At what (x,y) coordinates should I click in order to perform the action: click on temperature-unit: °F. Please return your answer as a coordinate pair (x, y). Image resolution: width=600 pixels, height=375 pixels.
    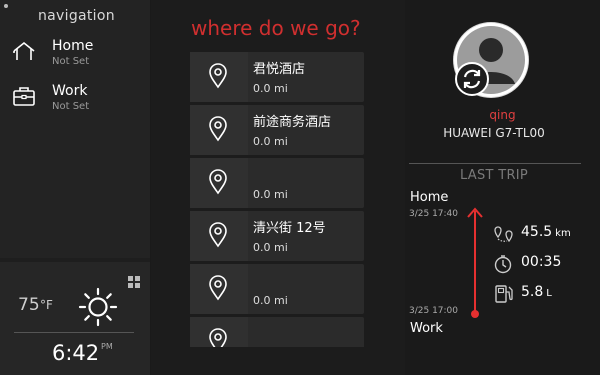
    Looking at the image, I should click on (46, 305).